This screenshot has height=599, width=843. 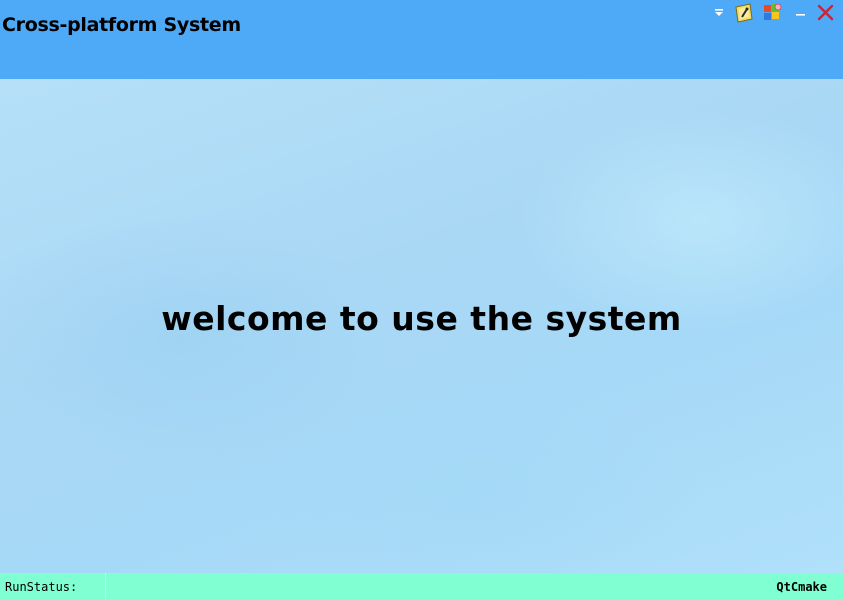 I want to click on menu-dropdown-icon, so click(x=719, y=12).